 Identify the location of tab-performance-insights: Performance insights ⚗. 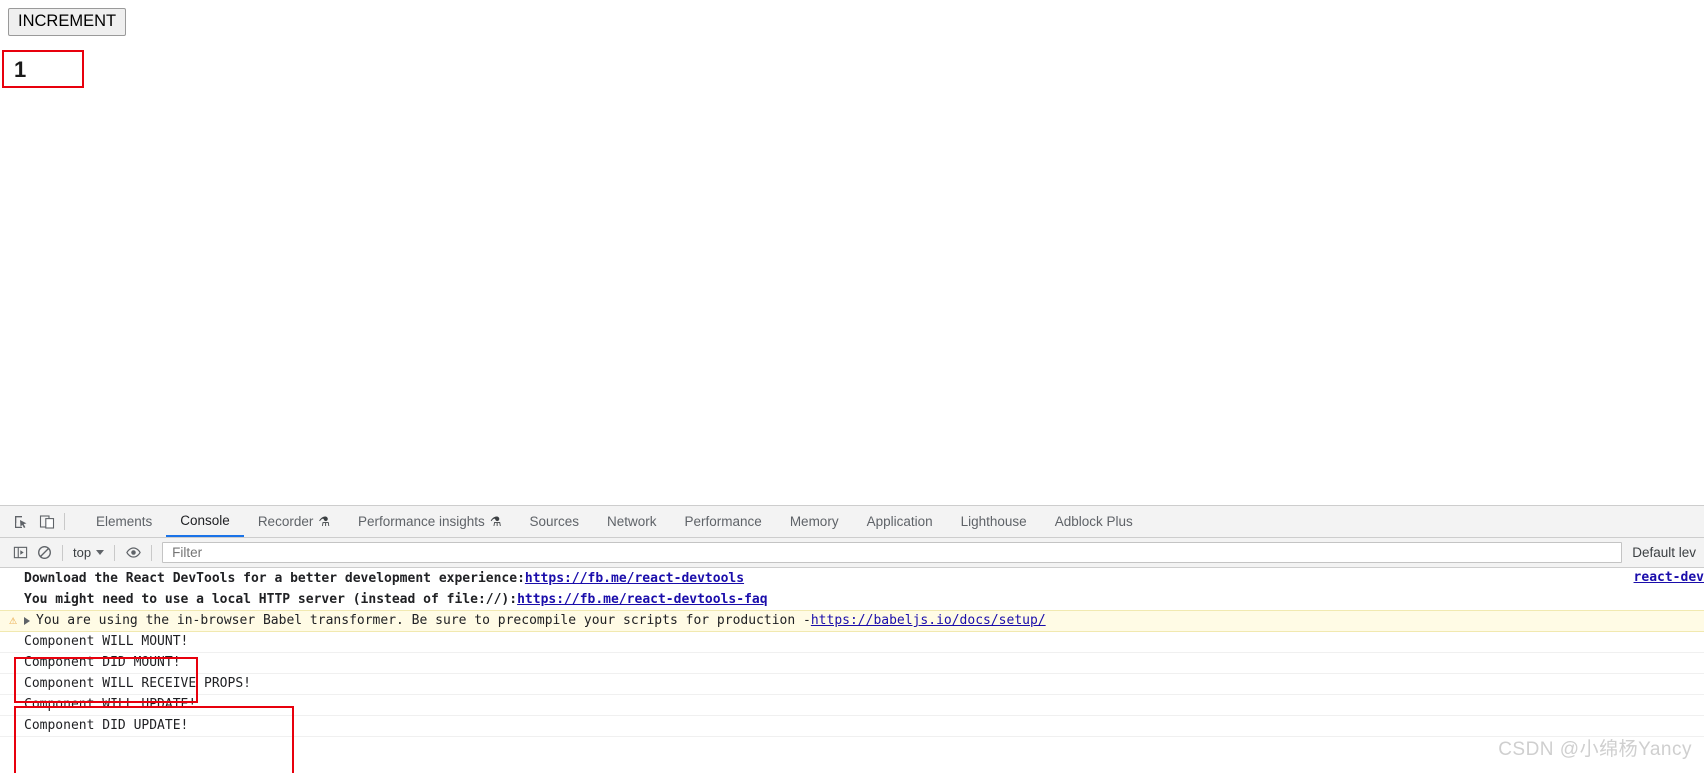
(429, 521).